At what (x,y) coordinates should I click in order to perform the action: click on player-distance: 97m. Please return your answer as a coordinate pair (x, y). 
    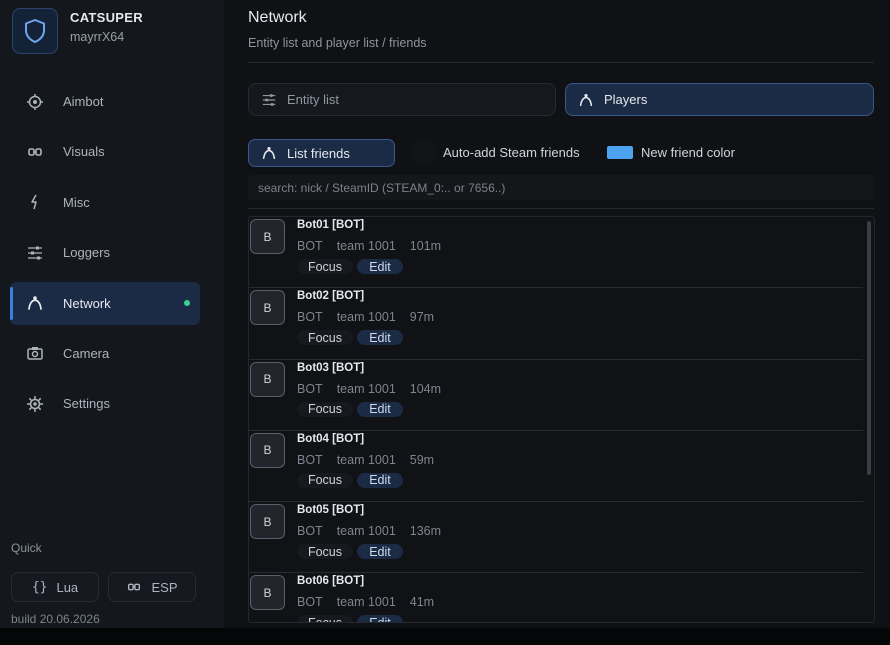
    Looking at the image, I should click on (422, 317).